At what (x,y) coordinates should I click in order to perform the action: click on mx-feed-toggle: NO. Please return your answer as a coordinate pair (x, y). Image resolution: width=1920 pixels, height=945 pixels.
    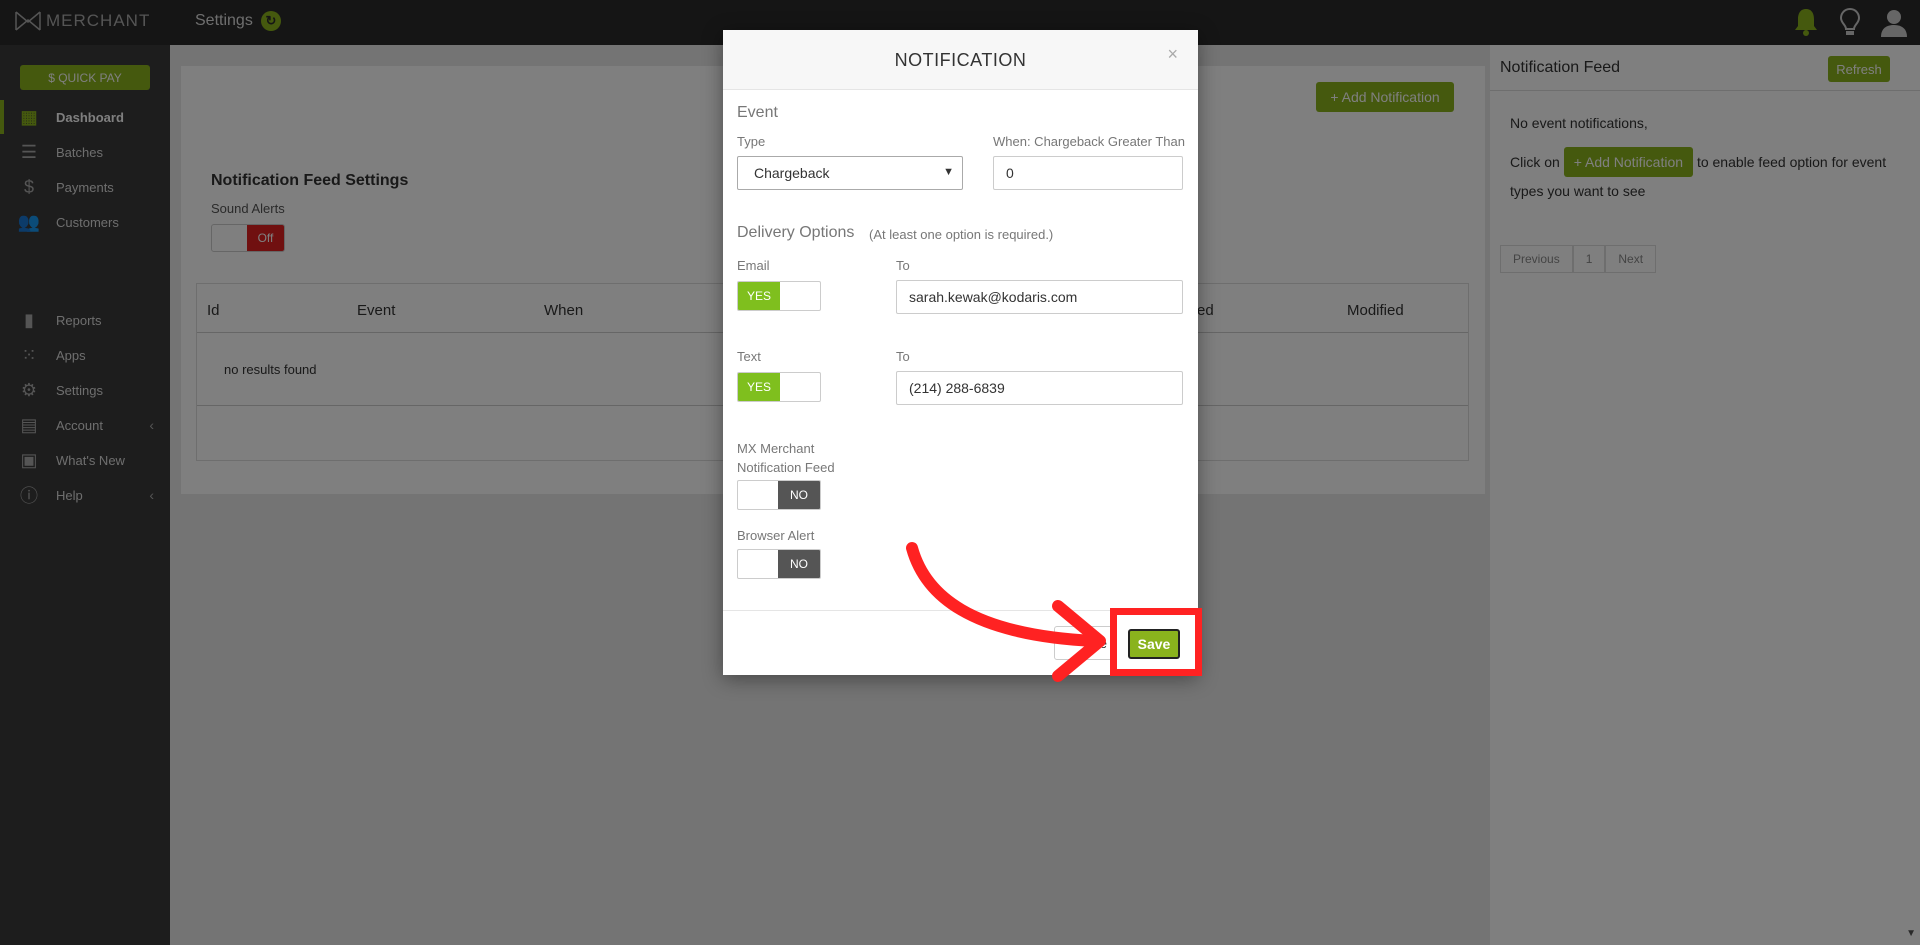
    Looking at the image, I should click on (779, 495).